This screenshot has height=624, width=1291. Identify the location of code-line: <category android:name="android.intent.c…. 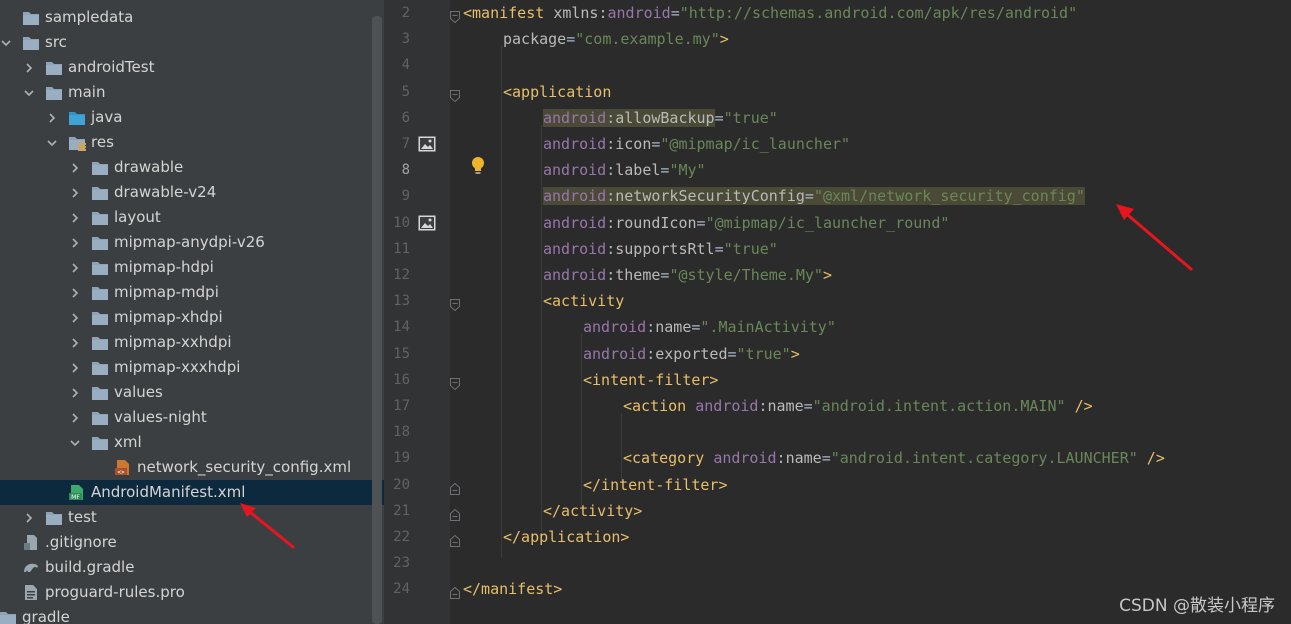
(894, 458).